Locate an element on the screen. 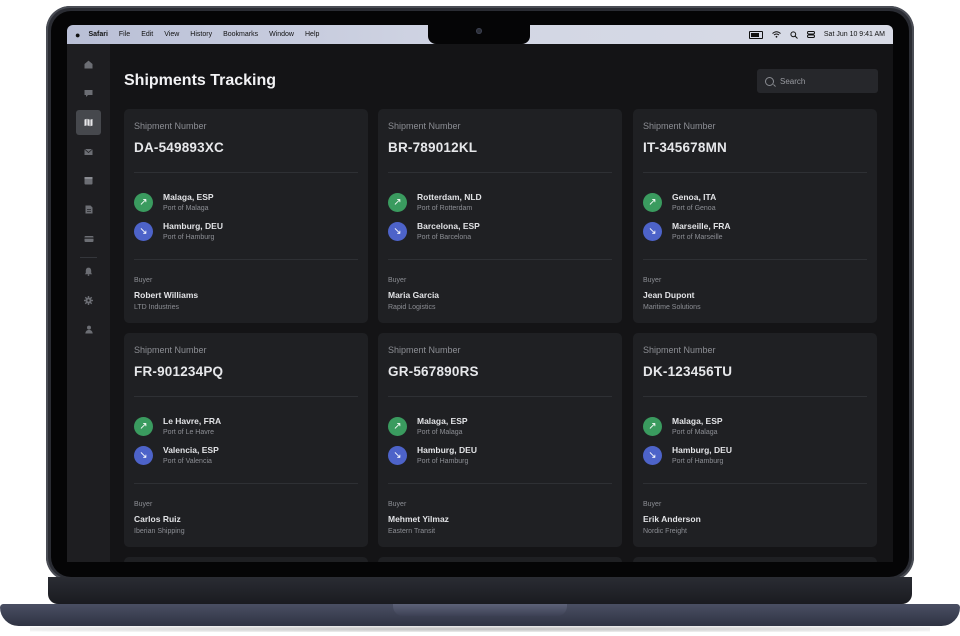 The width and height of the screenshot is (960, 636). sidebar-item-messages is located at coordinates (88, 93).